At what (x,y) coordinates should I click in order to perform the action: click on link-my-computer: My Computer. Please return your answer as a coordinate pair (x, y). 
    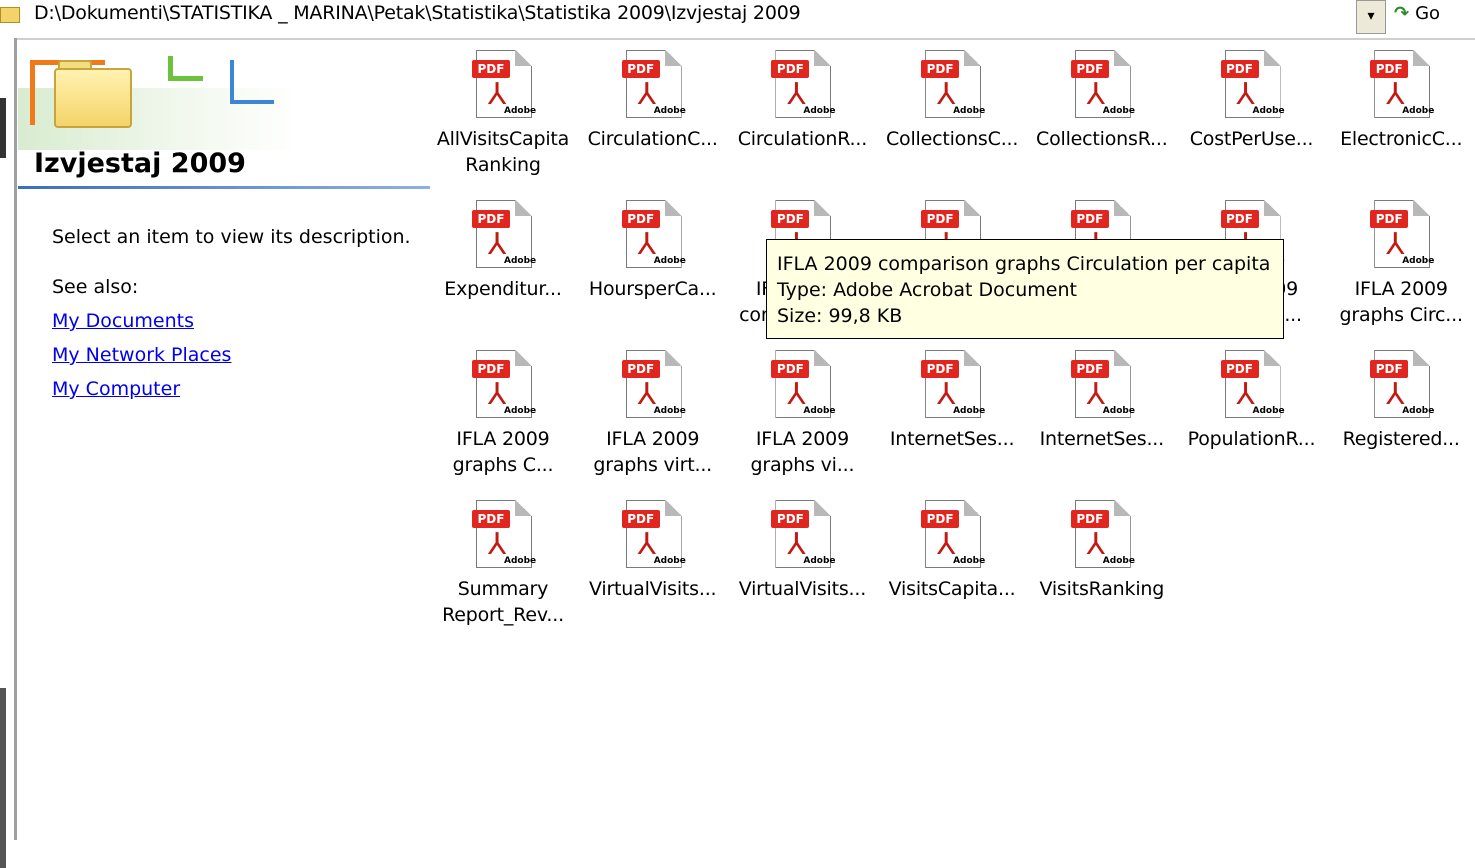
    Looking at the image, I should click on (116, 389).